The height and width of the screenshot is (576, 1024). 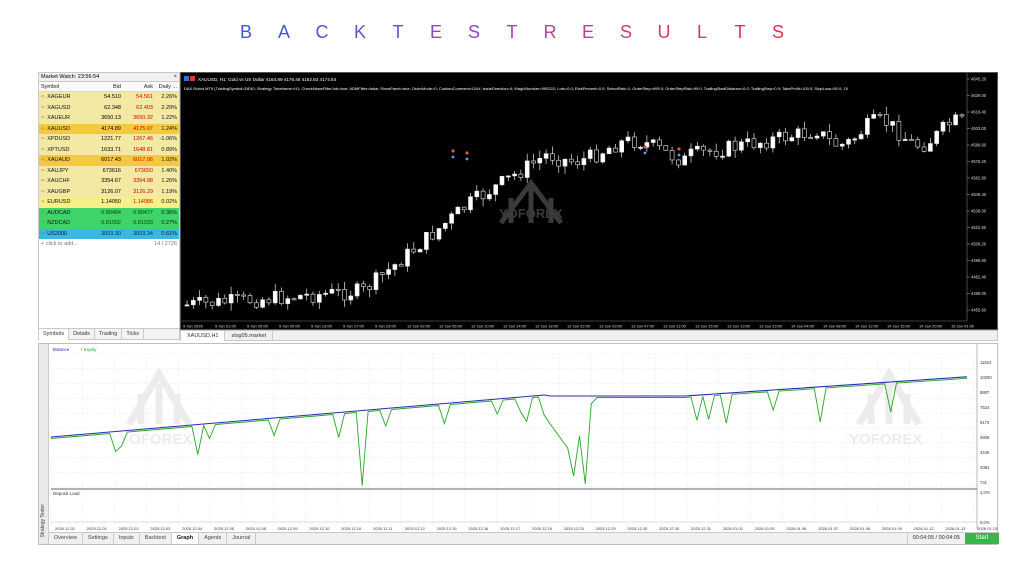 What do you see at coordinates (242, 538) in the screenshot?
I see `tester-tab-journal: Journal` at bounding box center [242, 538].